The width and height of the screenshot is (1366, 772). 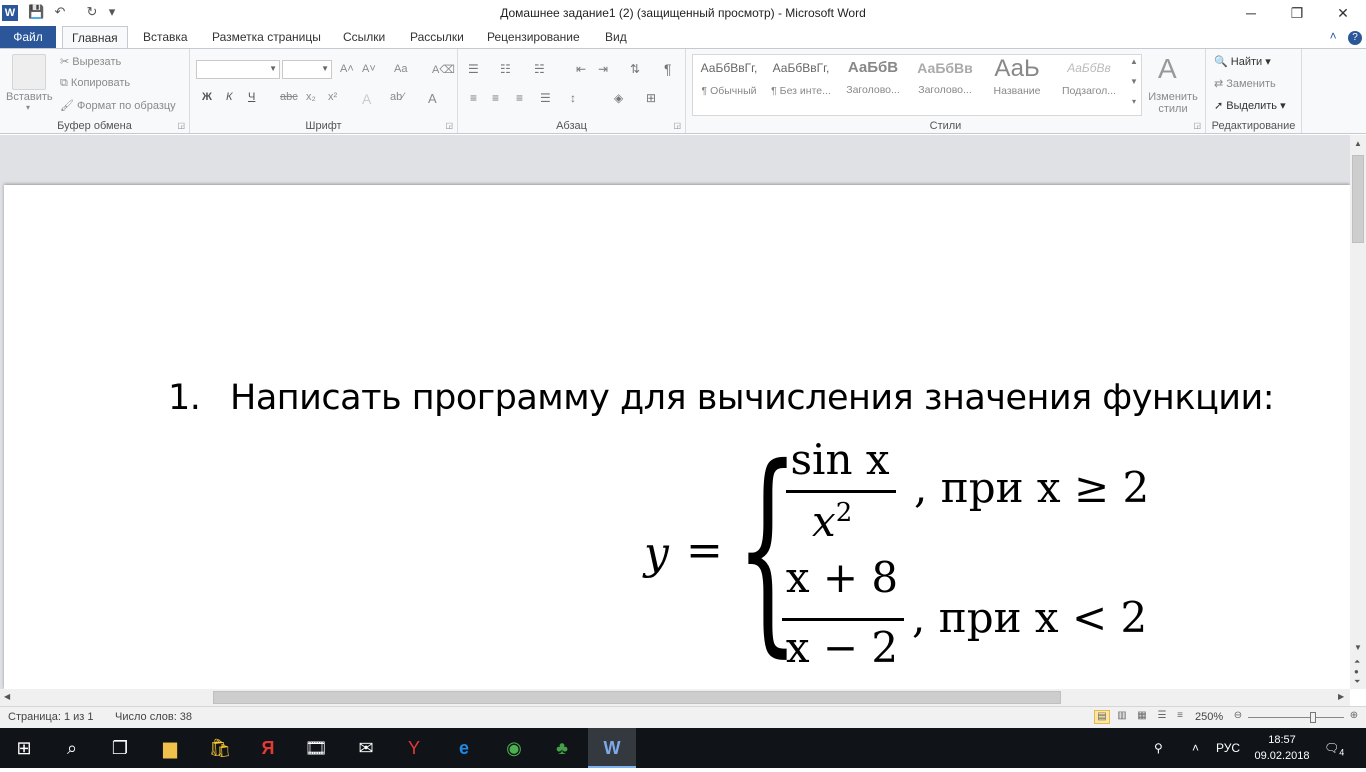 I want to click on font-launcher-icon: ◲, so click(x=449, y=125).